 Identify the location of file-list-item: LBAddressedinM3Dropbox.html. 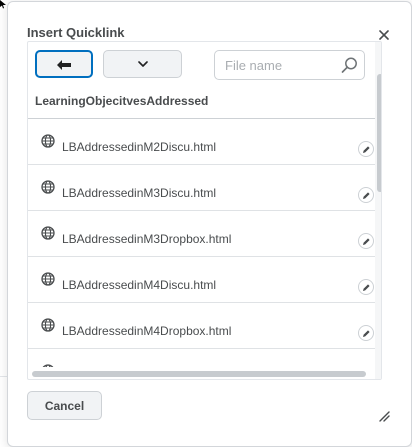
(201, 234).